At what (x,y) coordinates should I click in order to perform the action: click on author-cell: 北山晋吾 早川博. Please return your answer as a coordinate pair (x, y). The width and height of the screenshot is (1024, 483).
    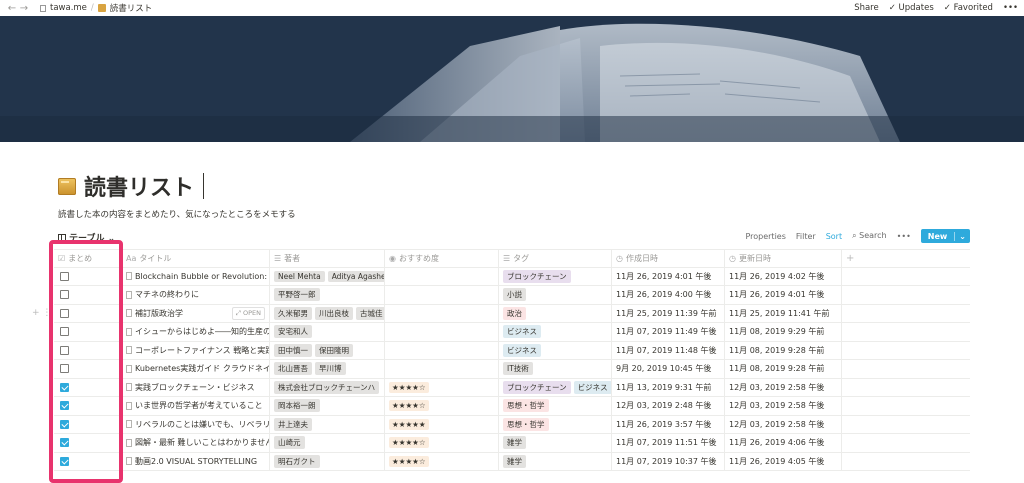
    Looking at the image, I should click on (327, 369).